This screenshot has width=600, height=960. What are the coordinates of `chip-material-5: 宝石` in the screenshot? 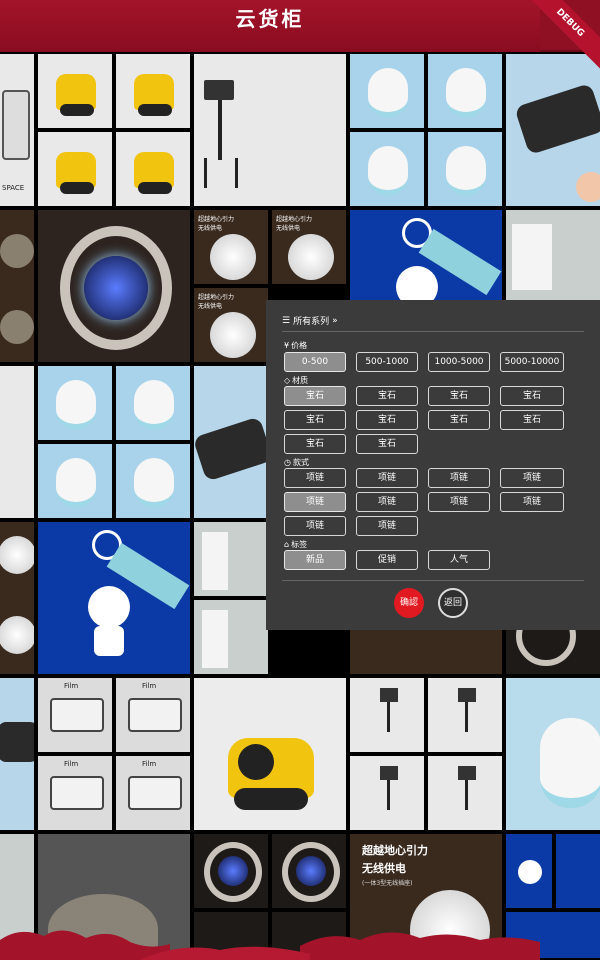 It's located at (387, 420).